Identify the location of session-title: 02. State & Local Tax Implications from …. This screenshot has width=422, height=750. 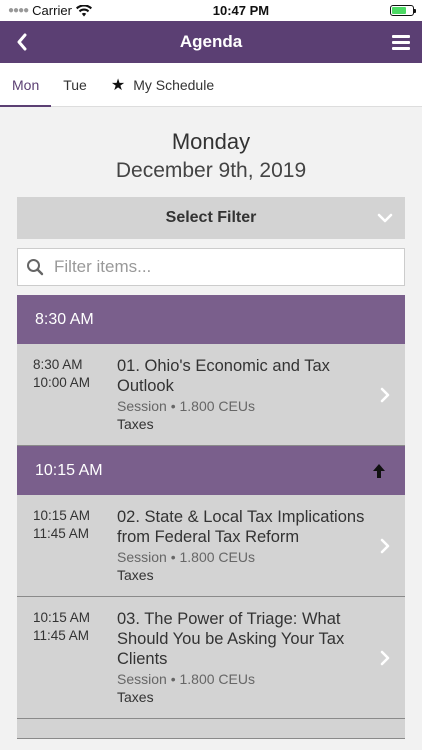
(241, 527).